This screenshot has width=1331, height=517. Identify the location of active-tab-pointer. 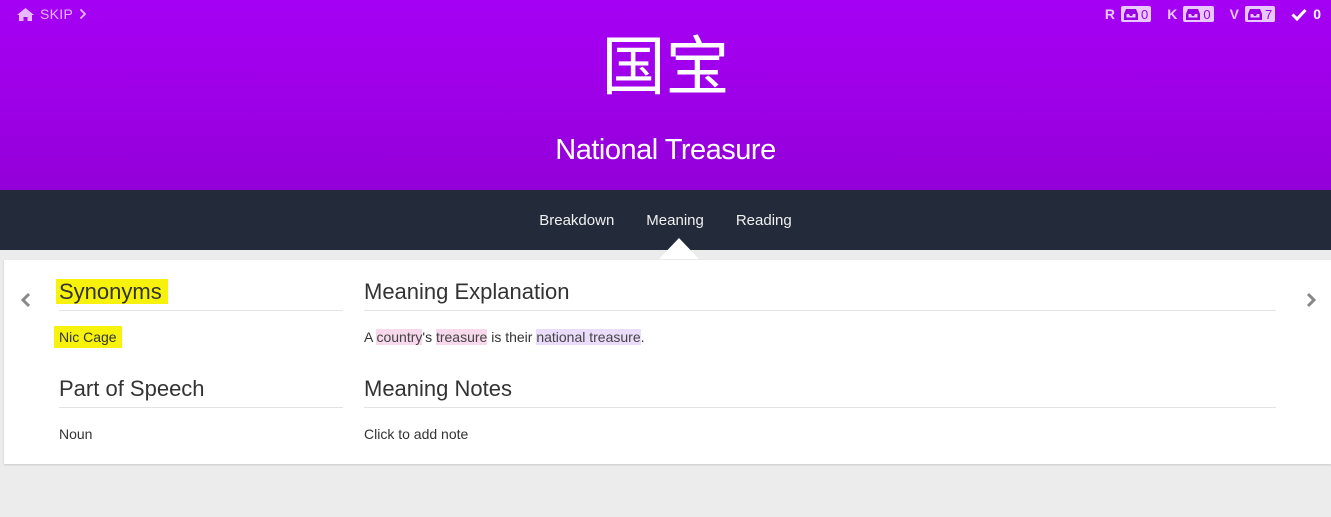
(679, 248).